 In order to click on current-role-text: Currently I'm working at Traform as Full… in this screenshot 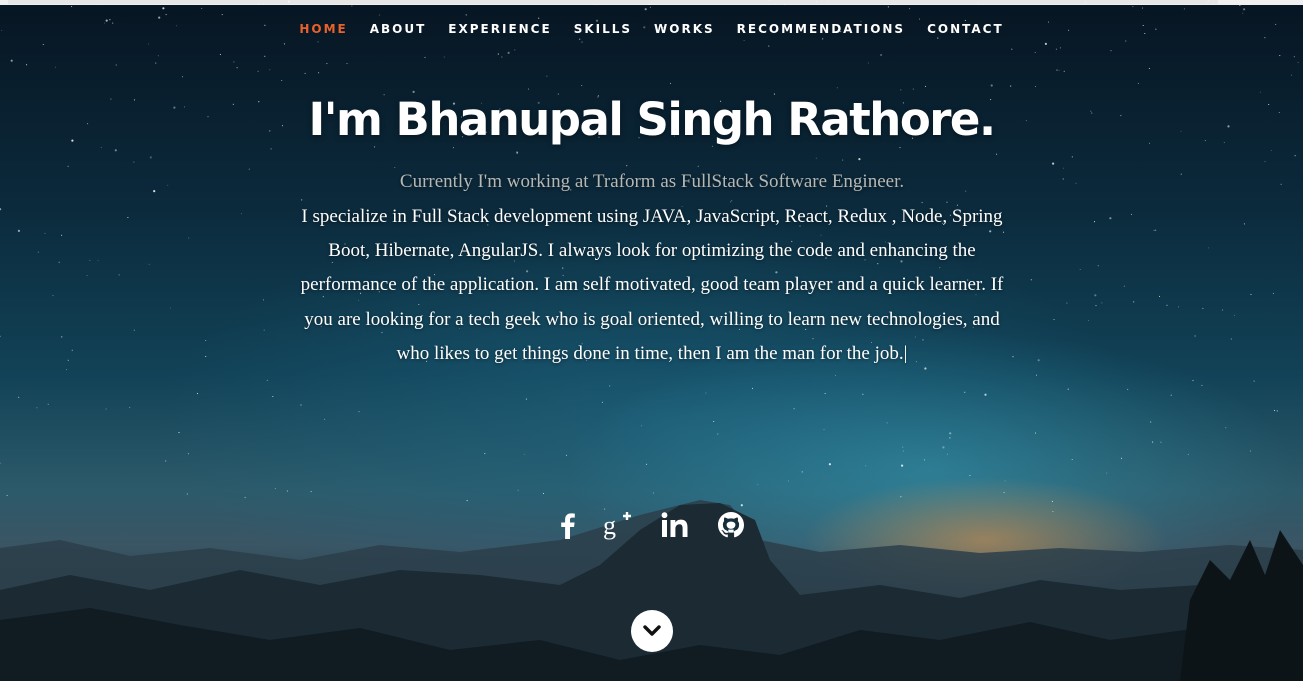, I will do `click(652, 181)`.